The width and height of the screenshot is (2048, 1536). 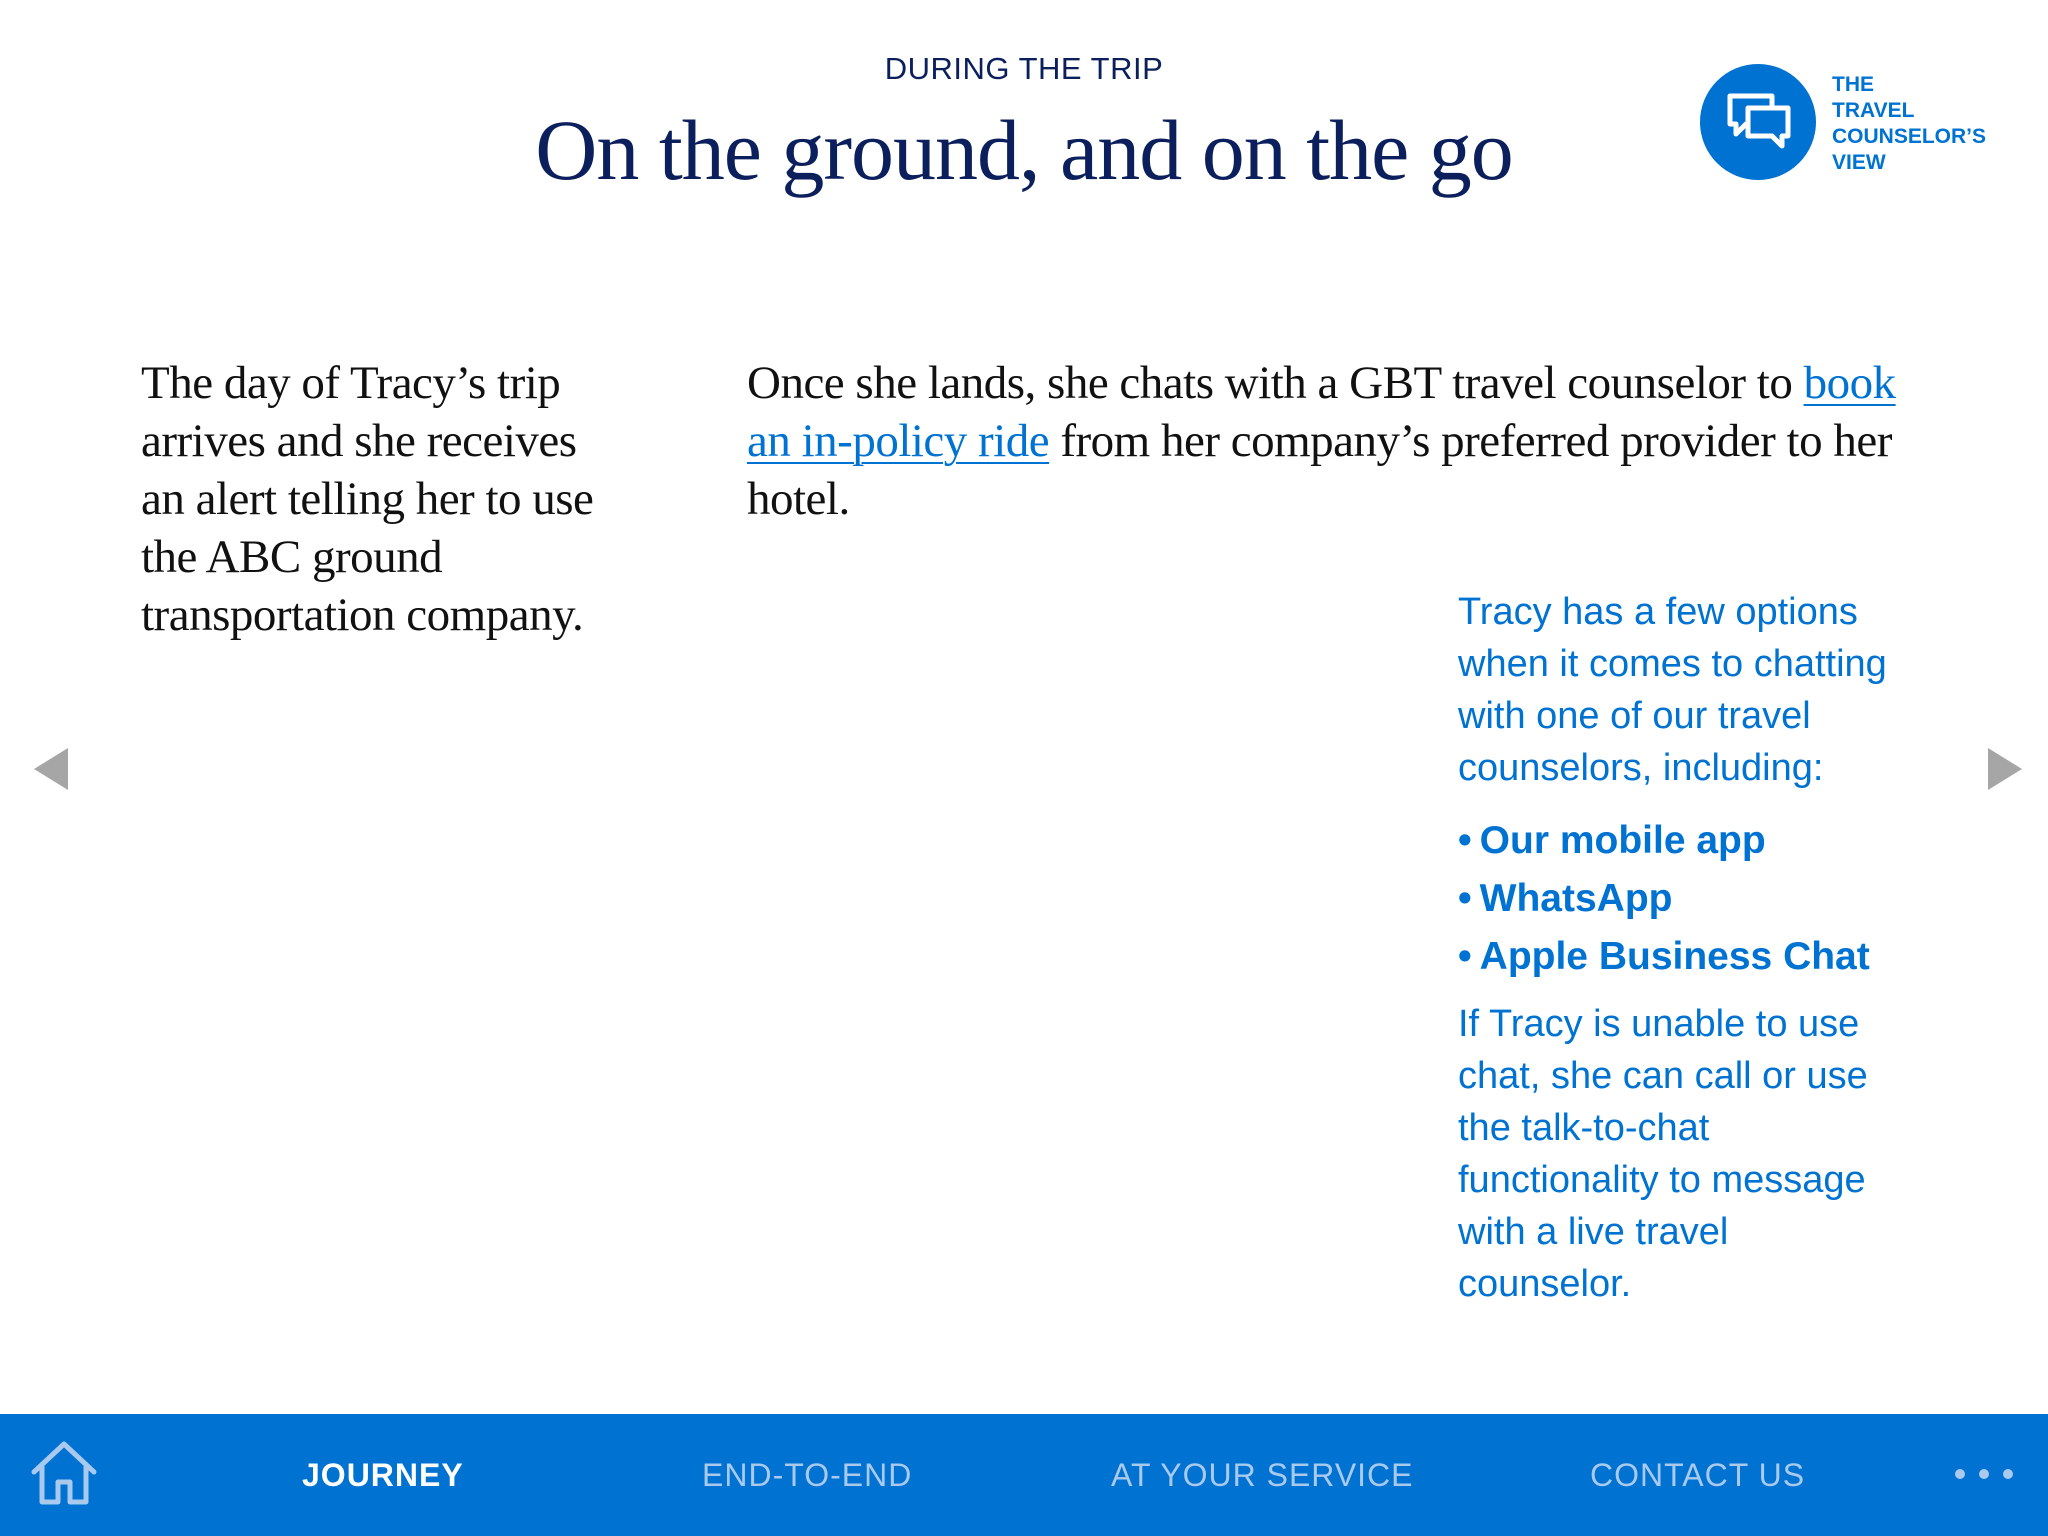 I want to click on home-icon, so click(x=64, y=1473).